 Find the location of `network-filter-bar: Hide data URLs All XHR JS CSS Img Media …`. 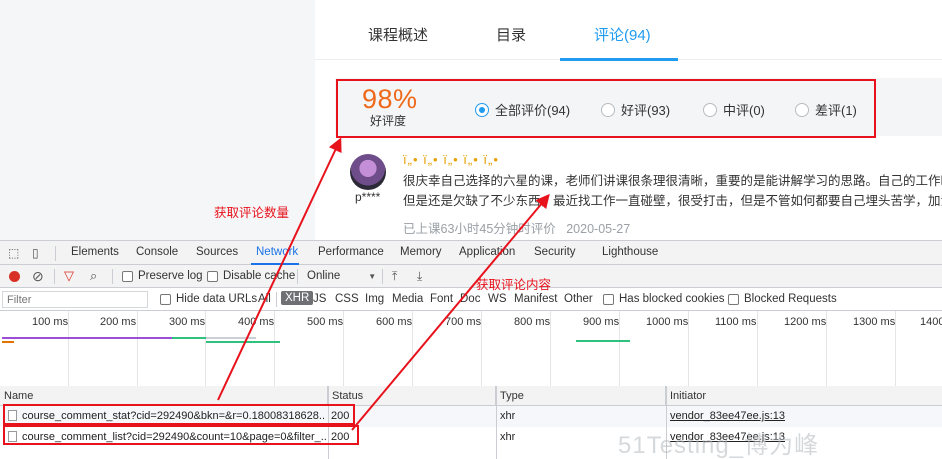

network-filter-bar: Hide data URLs All XHR JS CSS Img Media … is located at coordinates (471, 299).